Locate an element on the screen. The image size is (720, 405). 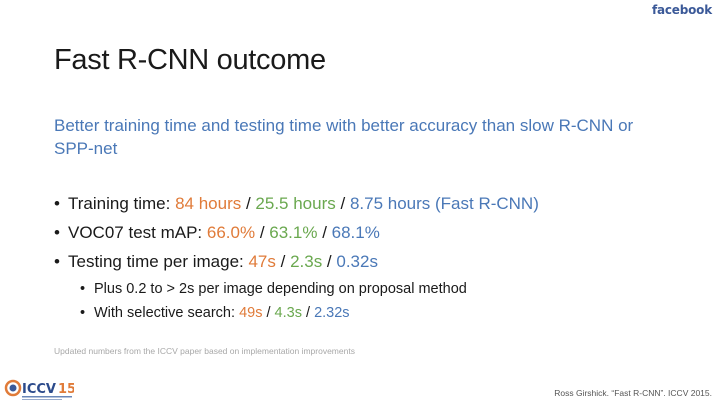
value-fast-rcnn: 68.1% is located at coordinates (355, 232).